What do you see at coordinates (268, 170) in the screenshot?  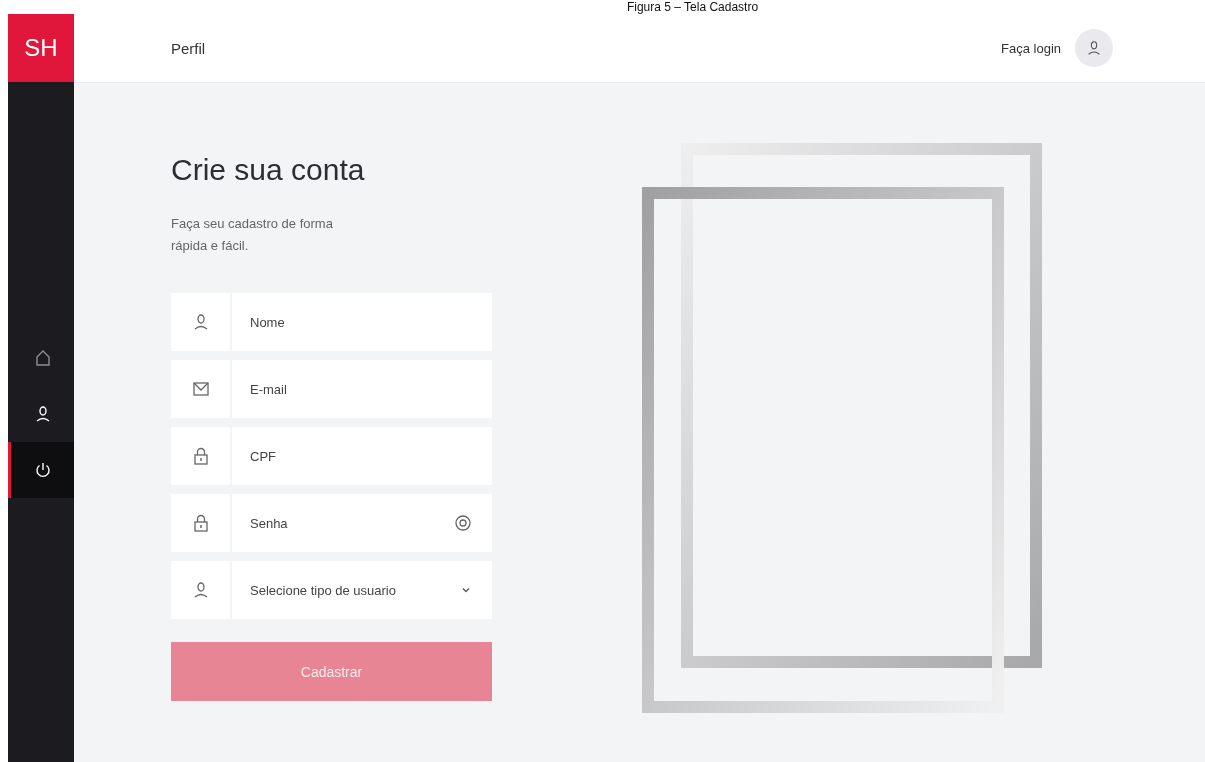 I see `form-title: Crie sua conta` at bounding box center [268, 170].